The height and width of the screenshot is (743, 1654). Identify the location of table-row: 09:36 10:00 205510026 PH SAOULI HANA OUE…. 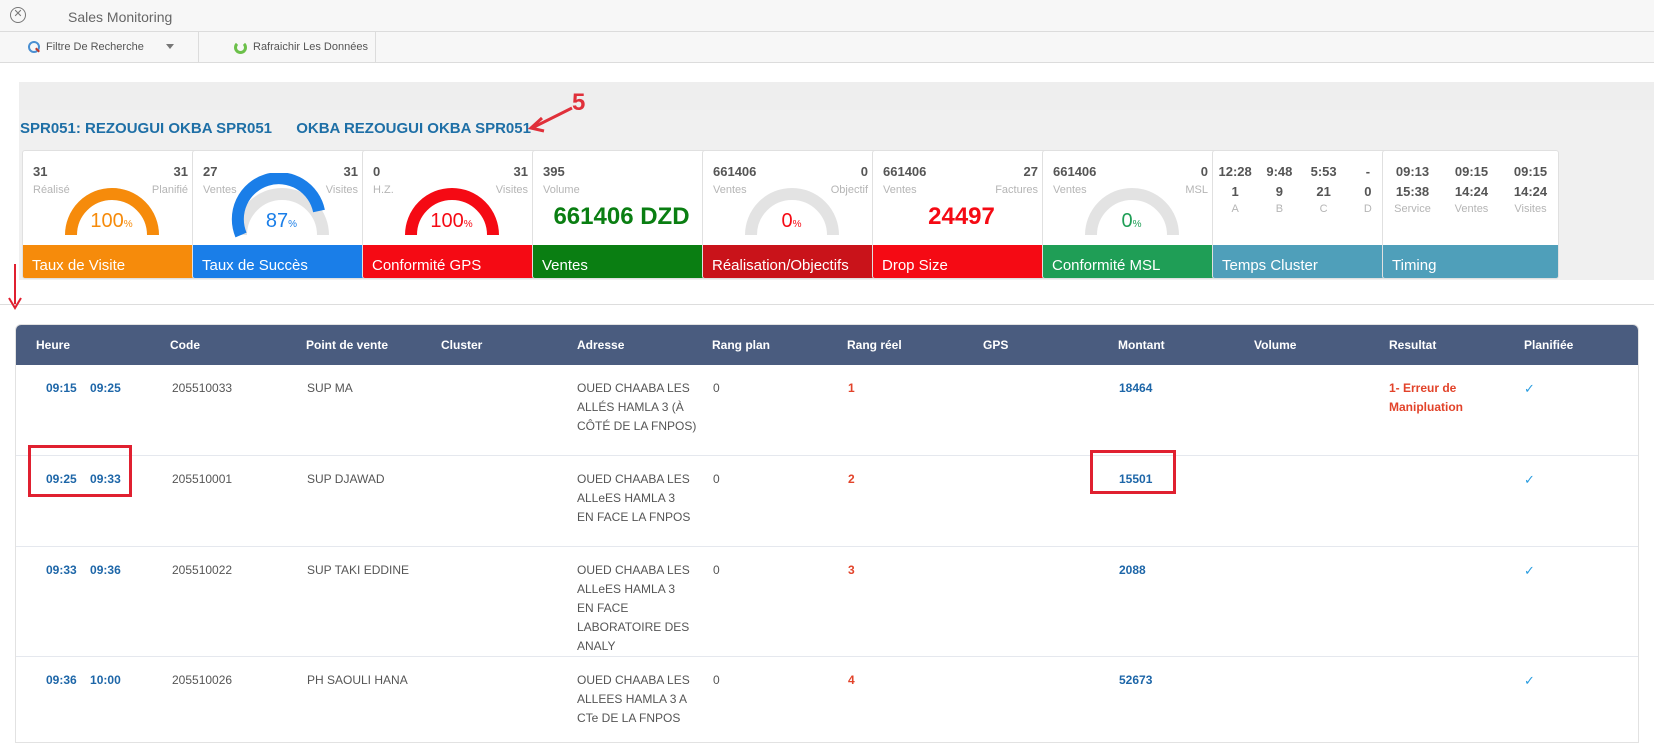
(827, 699).